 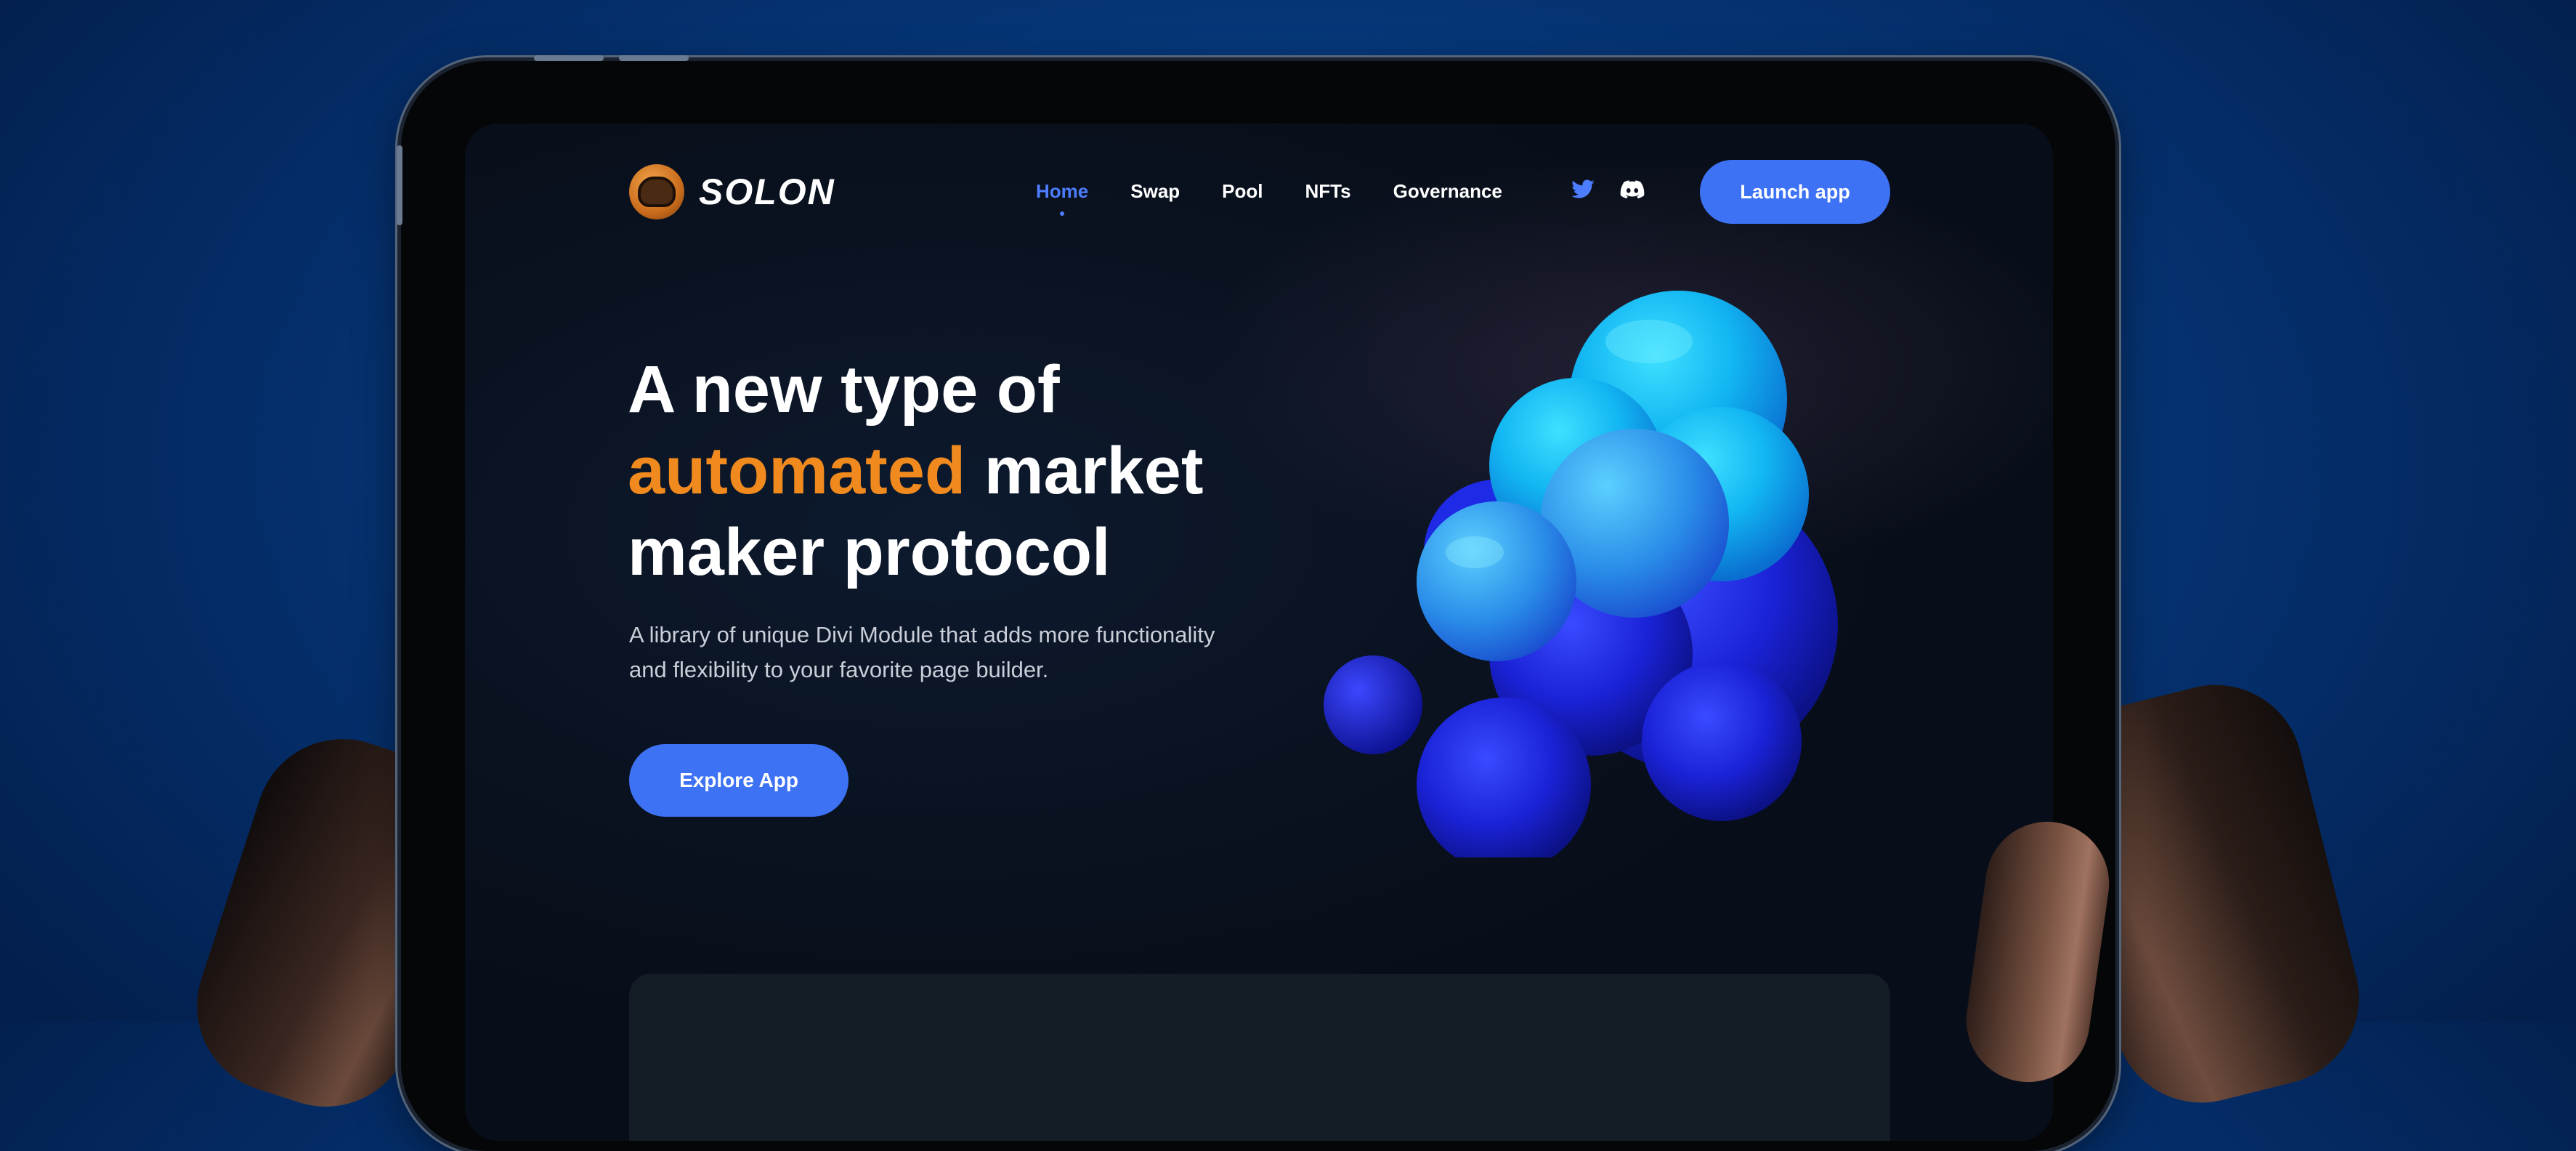 I want to click on social-links, so click(x=1618, y=189).